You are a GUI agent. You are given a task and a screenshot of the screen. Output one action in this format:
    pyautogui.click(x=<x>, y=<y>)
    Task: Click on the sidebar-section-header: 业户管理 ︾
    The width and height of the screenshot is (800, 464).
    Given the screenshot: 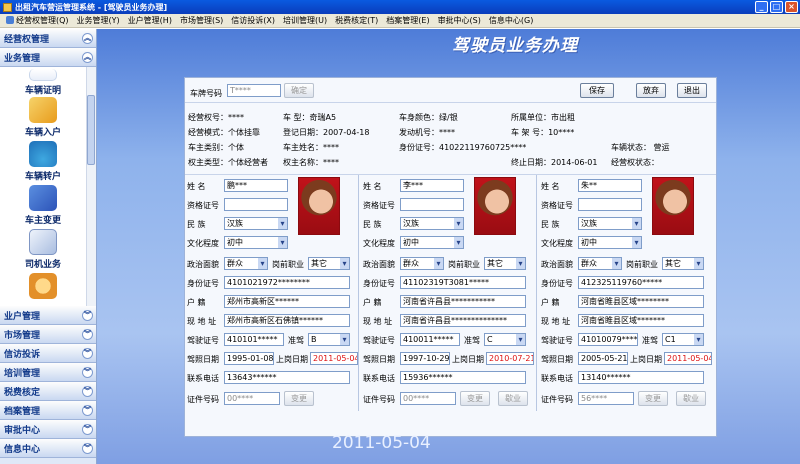 What is the action you would take?
    pyautogui.click(x=48, y=315)
    